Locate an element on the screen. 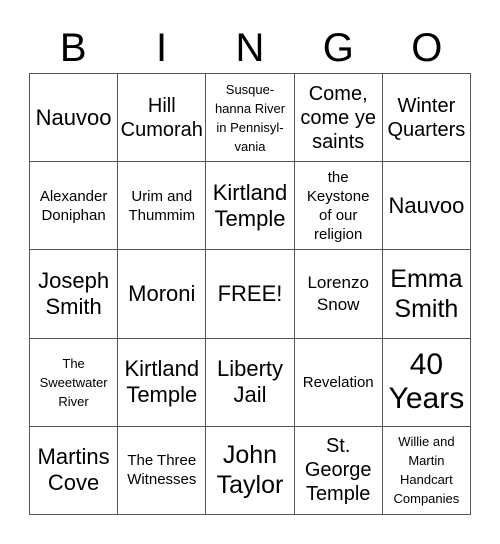 The image size is (500, 544). bingo-cell: Martins Cove is located at coordinates (74, 470).